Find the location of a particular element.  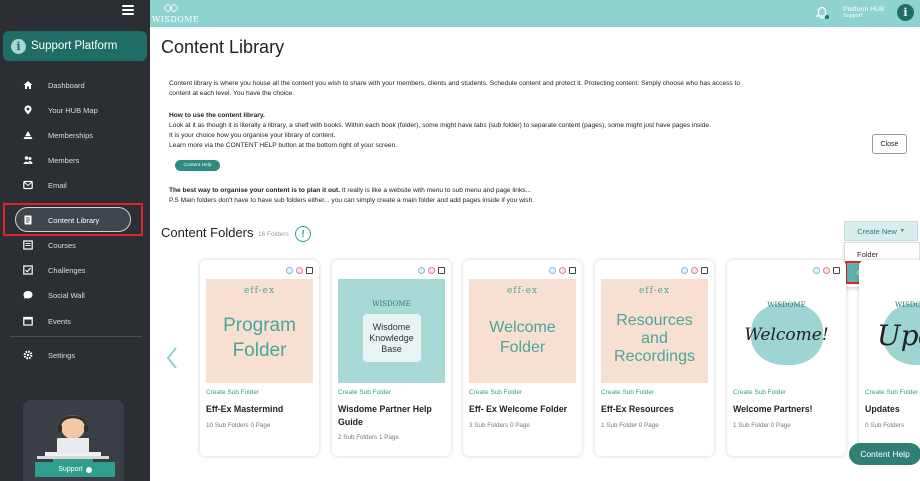

folder-meta: 10 Sub Folders 0 Page is located at coordinates (238, 425).